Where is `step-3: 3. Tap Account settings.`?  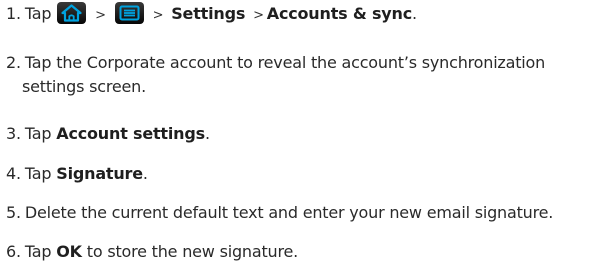
step-3: 3. Tap Account settings. is located at coordinates (108, 134).